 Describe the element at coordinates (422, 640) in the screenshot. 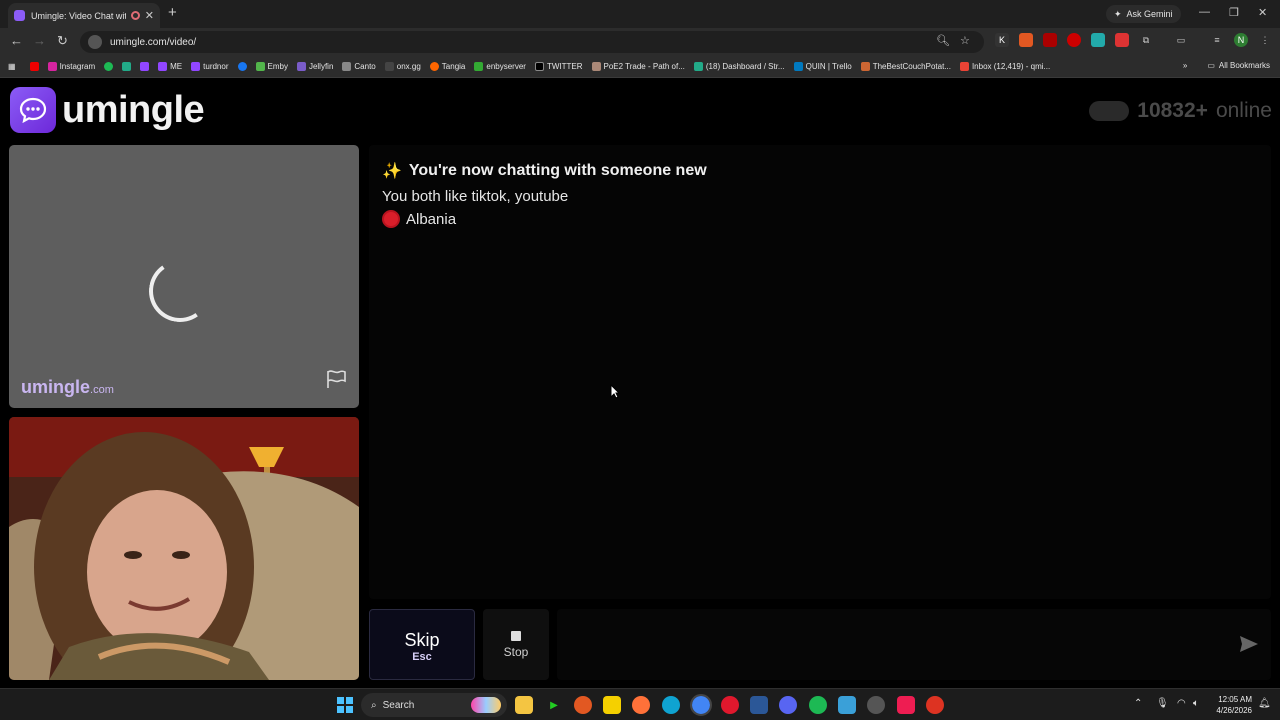

I see `skip-label: Skip` at that location.